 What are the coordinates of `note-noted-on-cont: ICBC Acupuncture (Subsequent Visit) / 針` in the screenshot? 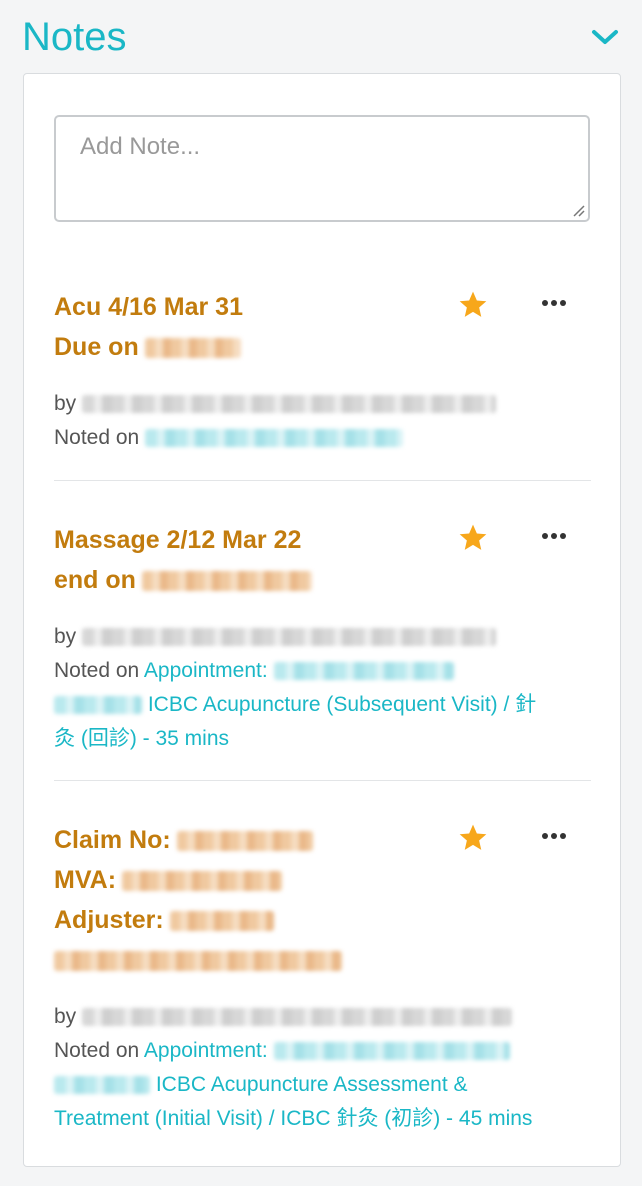 It's located at (322, 705).